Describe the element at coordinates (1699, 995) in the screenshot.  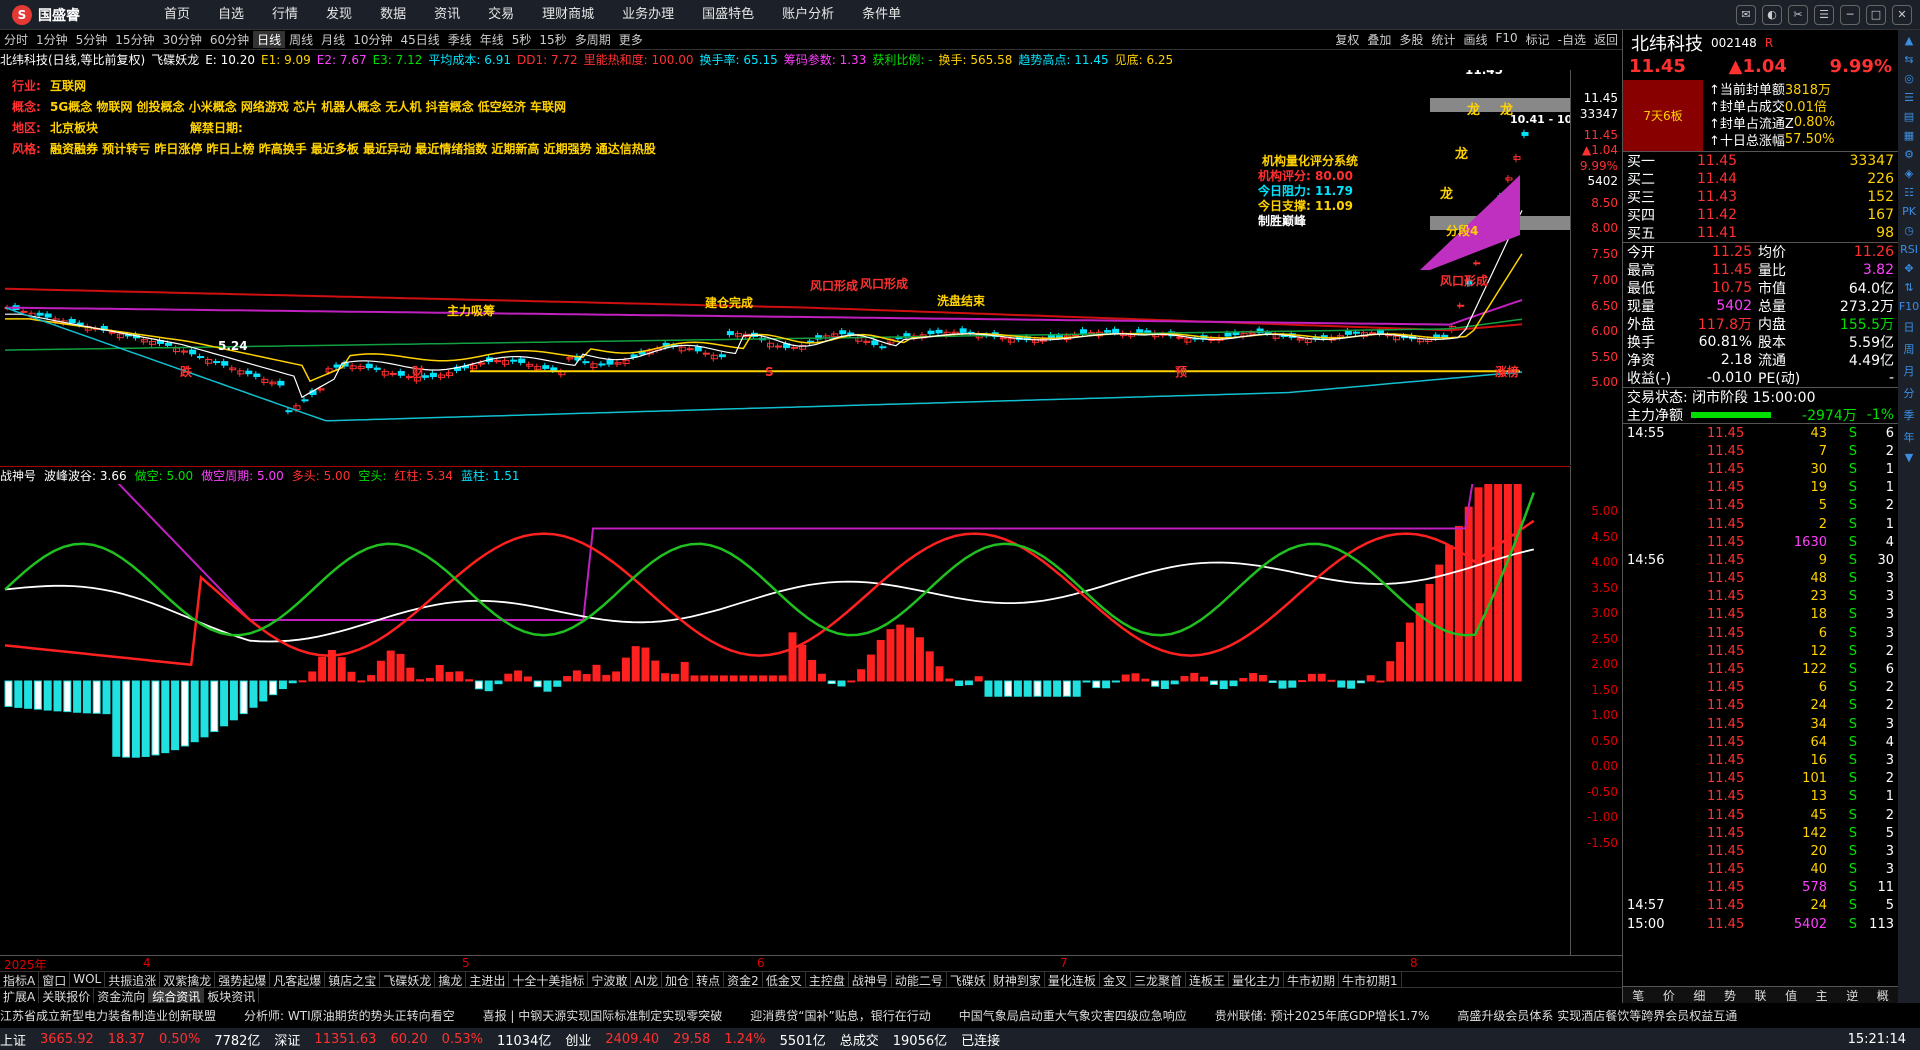
I see `side-tab: 细` at that location.